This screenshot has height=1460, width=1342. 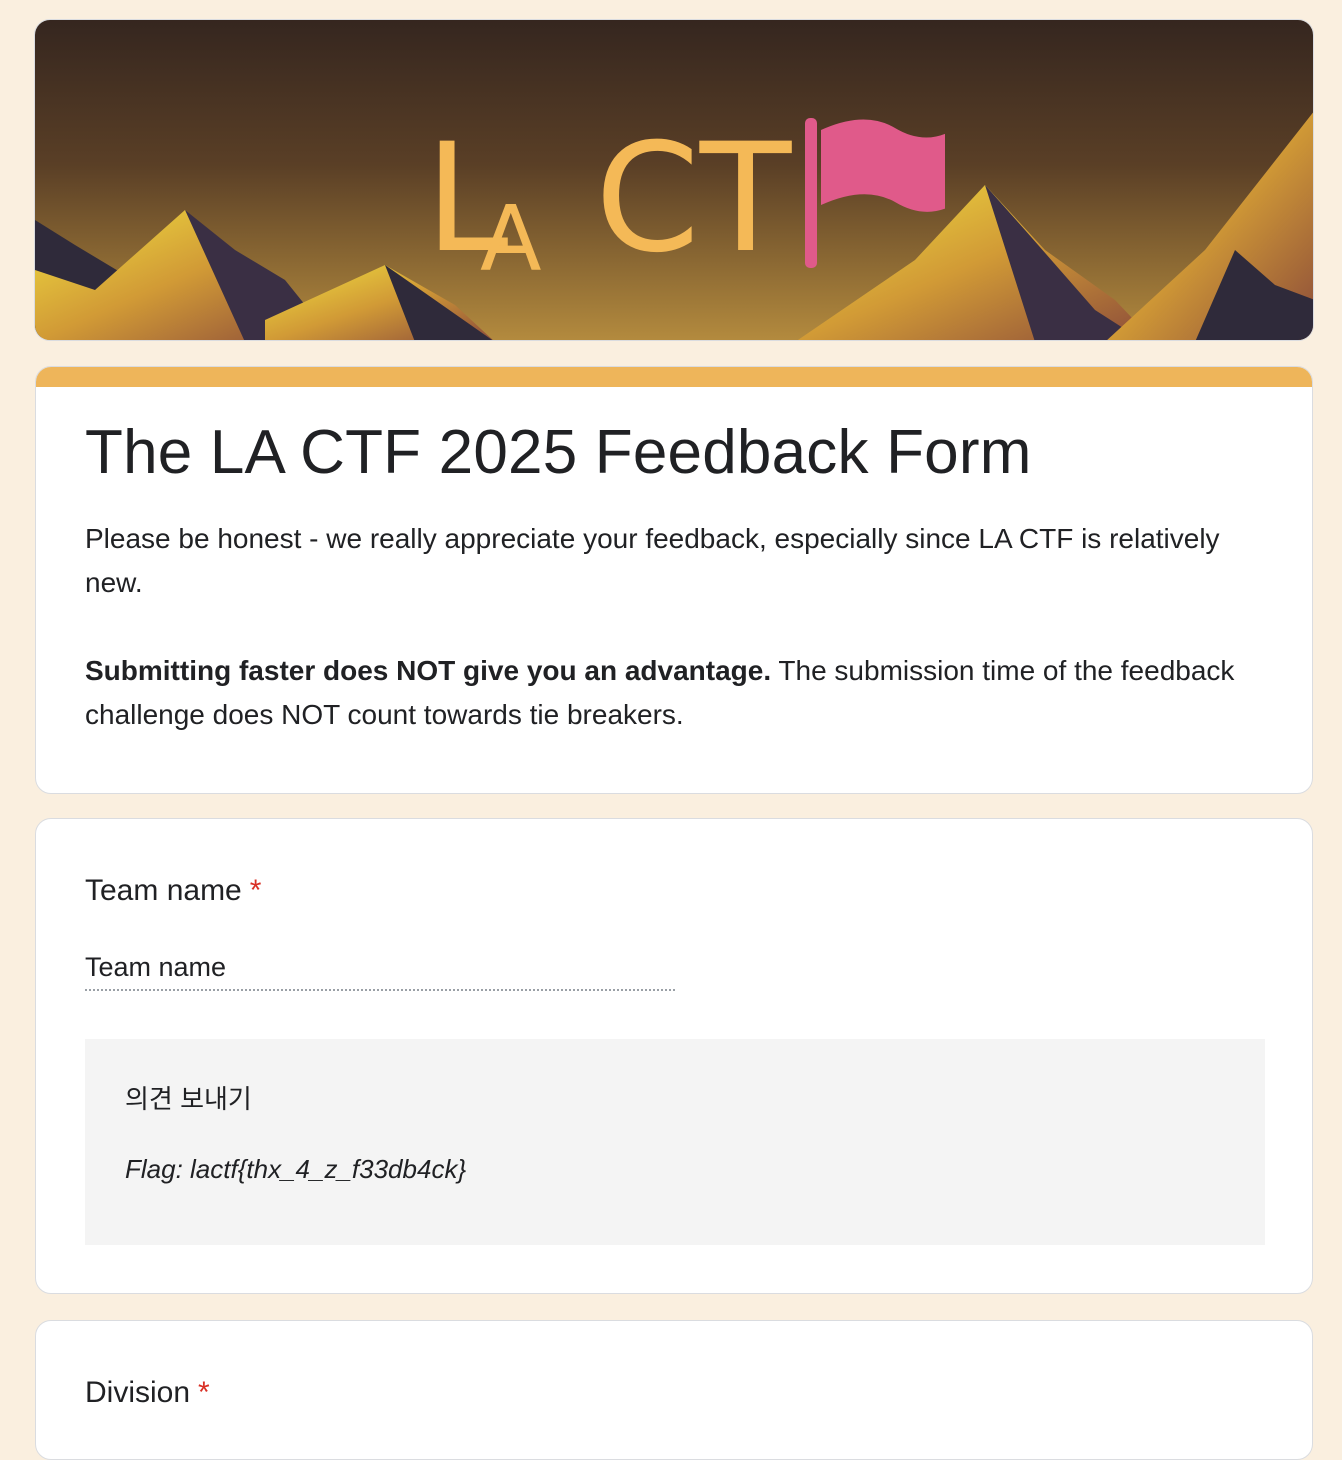 What do you see at coordinates (674, 377) in the screenshot?
I see `accent-bar` at bounding box center [674, 377].